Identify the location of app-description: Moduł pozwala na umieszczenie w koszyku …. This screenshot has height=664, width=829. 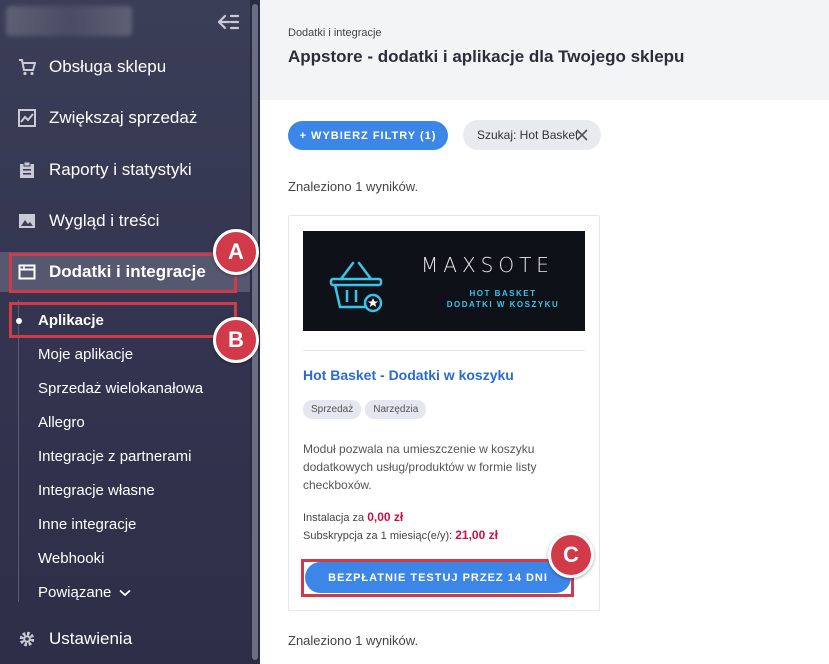
(420, 467).